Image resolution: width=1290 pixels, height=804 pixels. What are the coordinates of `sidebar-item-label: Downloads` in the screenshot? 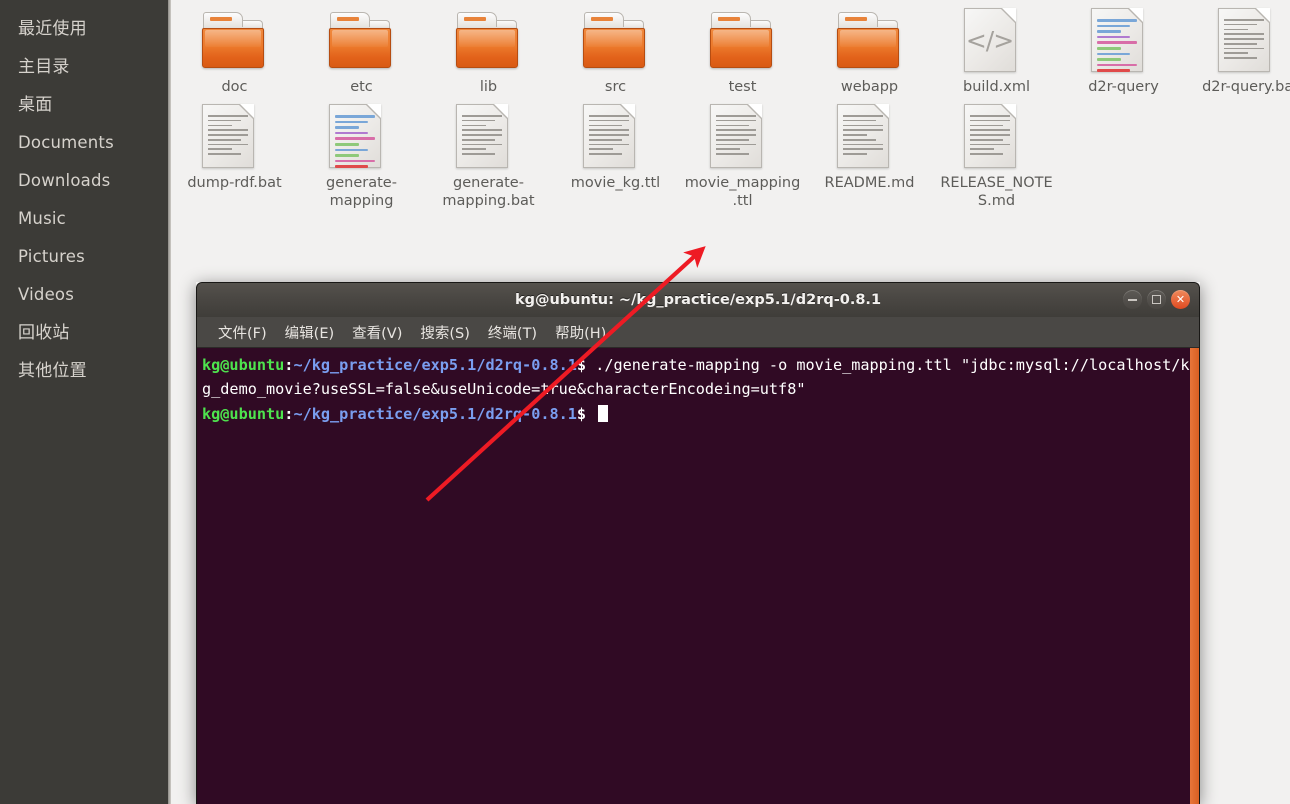 It's located at (64, 180).